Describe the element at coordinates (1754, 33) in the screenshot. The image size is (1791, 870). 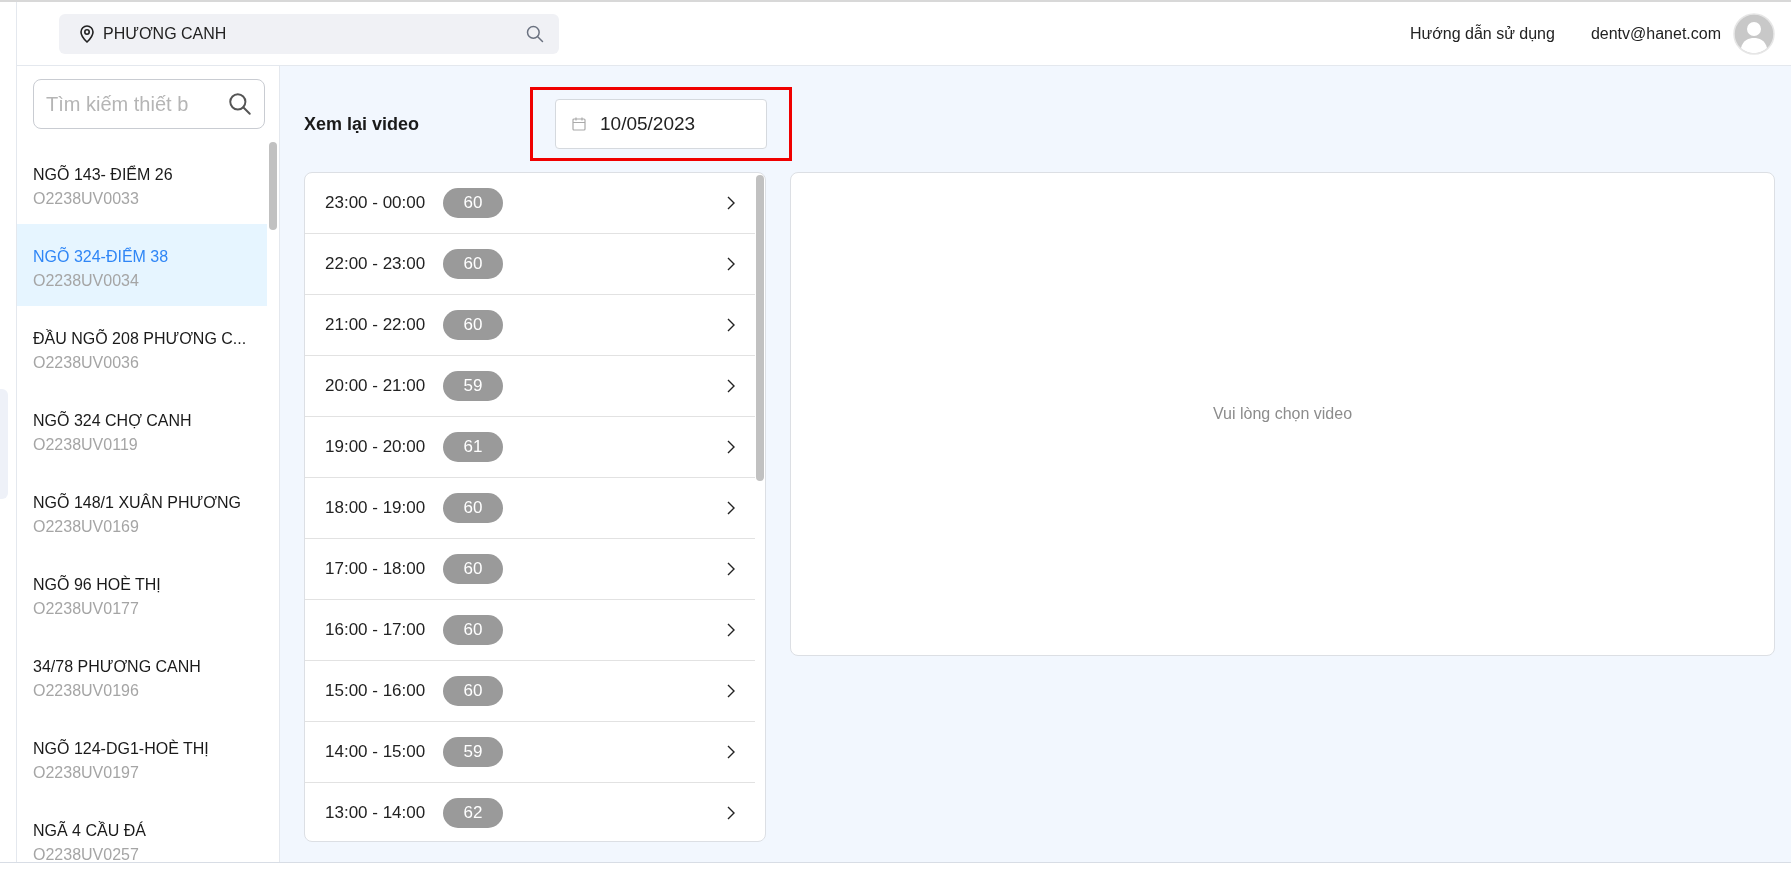
I see `avatar-icon` at that location.